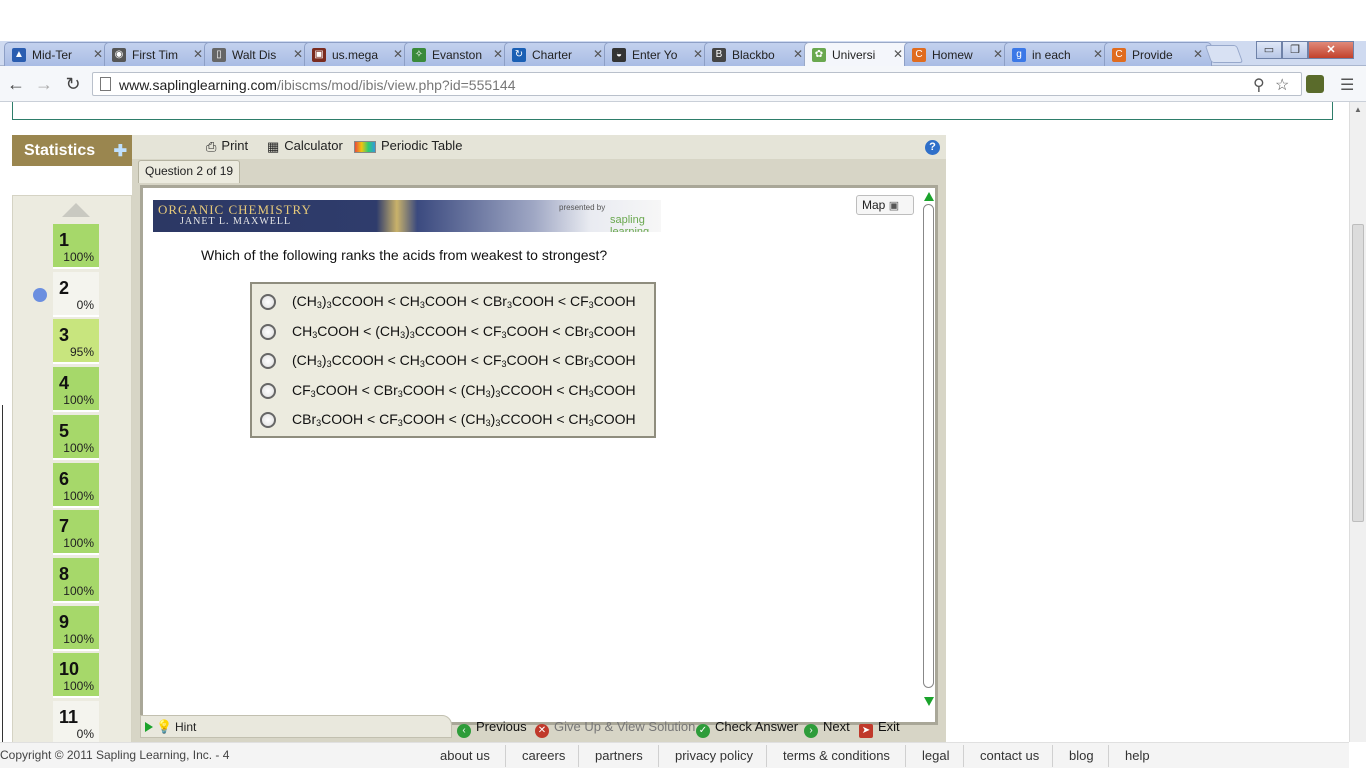 Image resolution: width=1366 pixels, height=768 pixels. I want to click on scrollbar-track, so click(928, 446).